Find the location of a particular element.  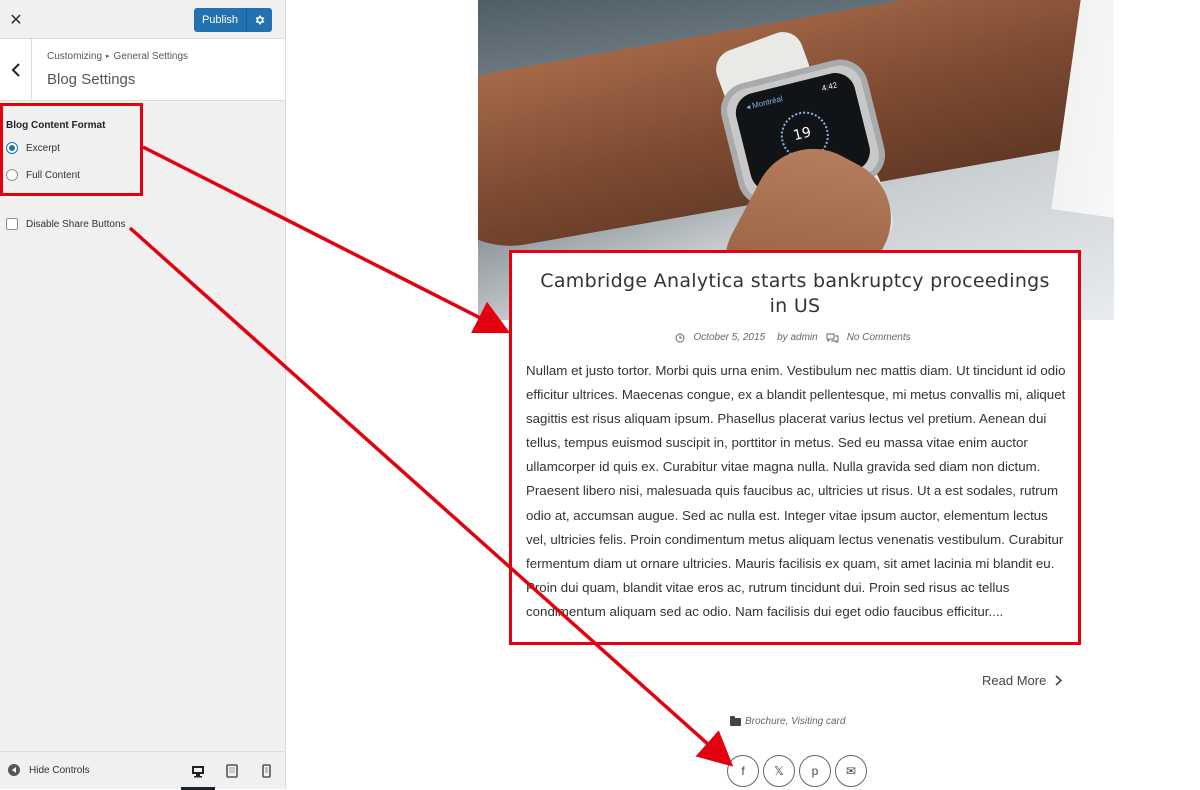

post-comments: No Comments is located at coordinates (870, 337).